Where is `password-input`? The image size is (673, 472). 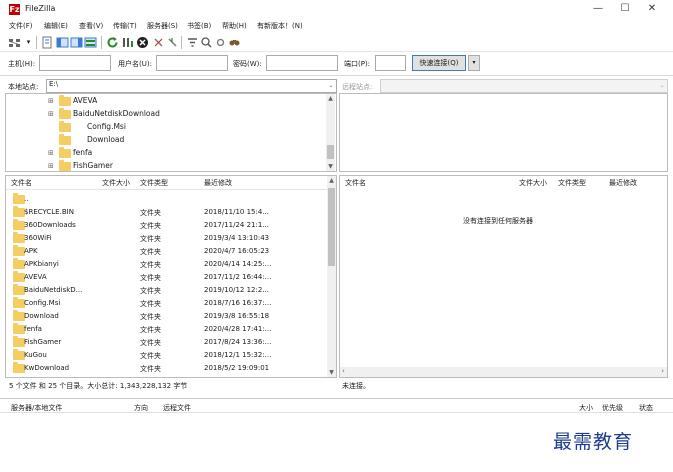
password-input is located at coordinates (302, 63).